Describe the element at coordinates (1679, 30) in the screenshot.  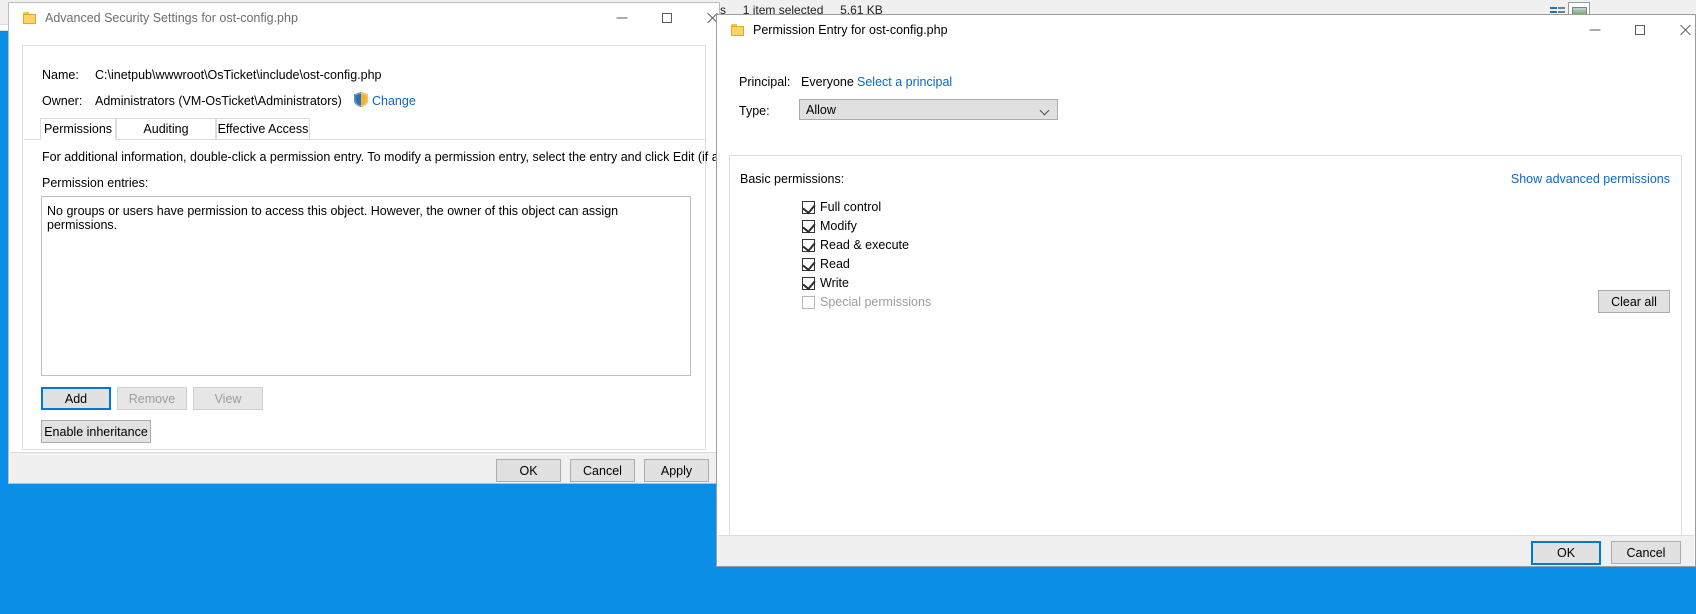
I see `close-icon` at that location.